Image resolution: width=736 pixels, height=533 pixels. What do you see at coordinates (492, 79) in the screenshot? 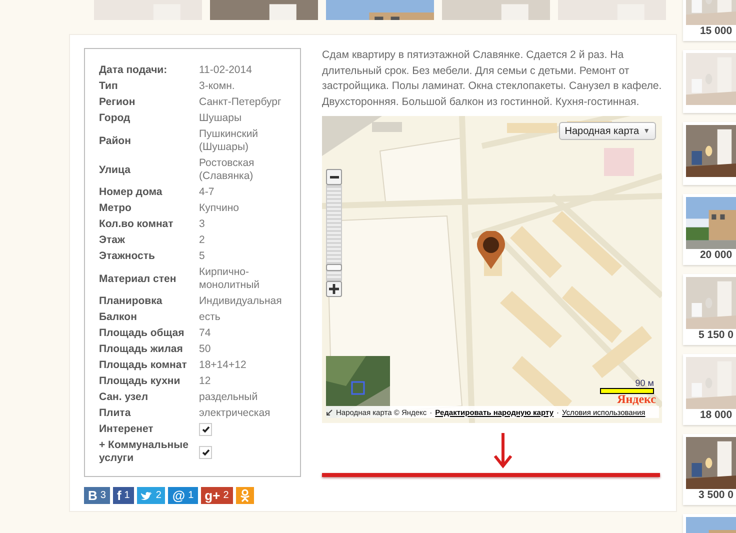
I see `description-text: Сдам квартиру в пятиэтажной Славянке. Сдается 2 й раз. На длительный срок. Без мебели. Для семьи с детьми. Ремонт от застройщика. Полы ламинат. Окна стеклопакеты. Санузел в кафеле. Двухсторонняя. Большой балкон из гостинной. Кухня-гостинная.` at bounding box center [492, 79].